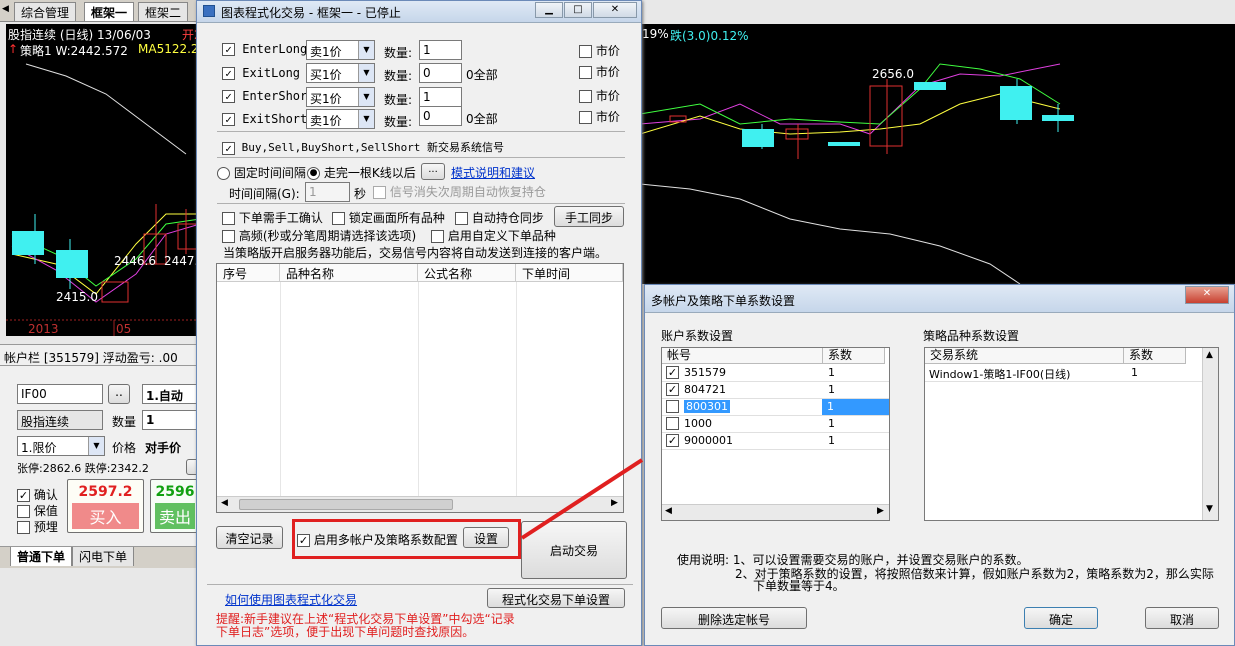  Describe the element at coordinates (388, 217) in the screenshot. I see `lock-all-checkbox: 锁定画面所有品种` at that location.